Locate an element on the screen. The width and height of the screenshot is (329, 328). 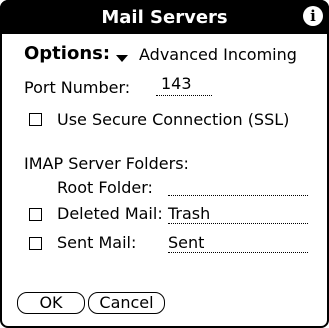
options-dropdown: Advanced Incoming is located at coordinates (218, 54).